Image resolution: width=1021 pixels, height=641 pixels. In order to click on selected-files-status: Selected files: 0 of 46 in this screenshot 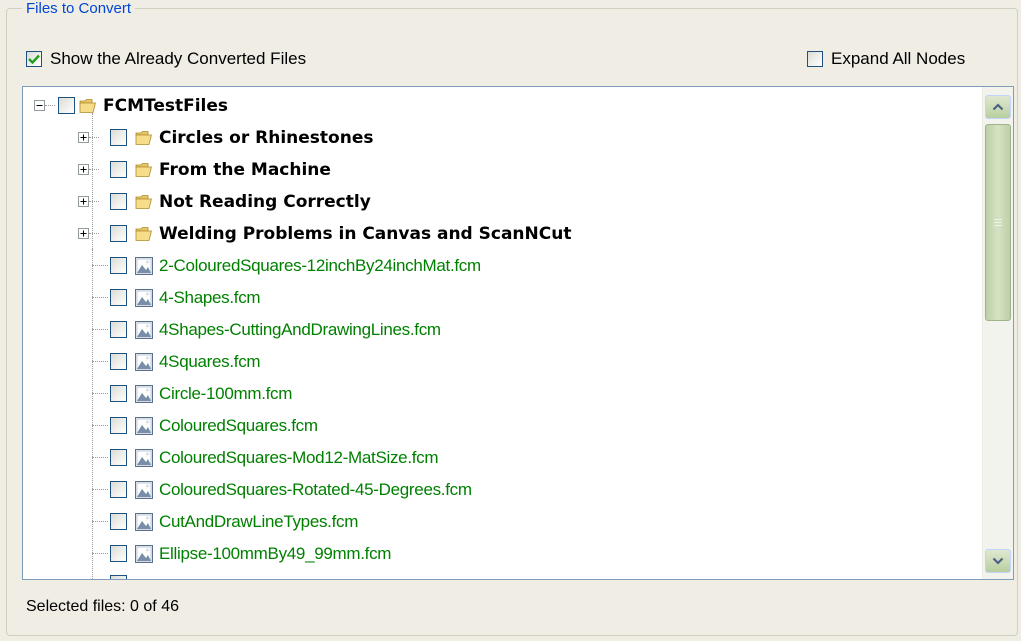, I will do `click(102, 606)`.